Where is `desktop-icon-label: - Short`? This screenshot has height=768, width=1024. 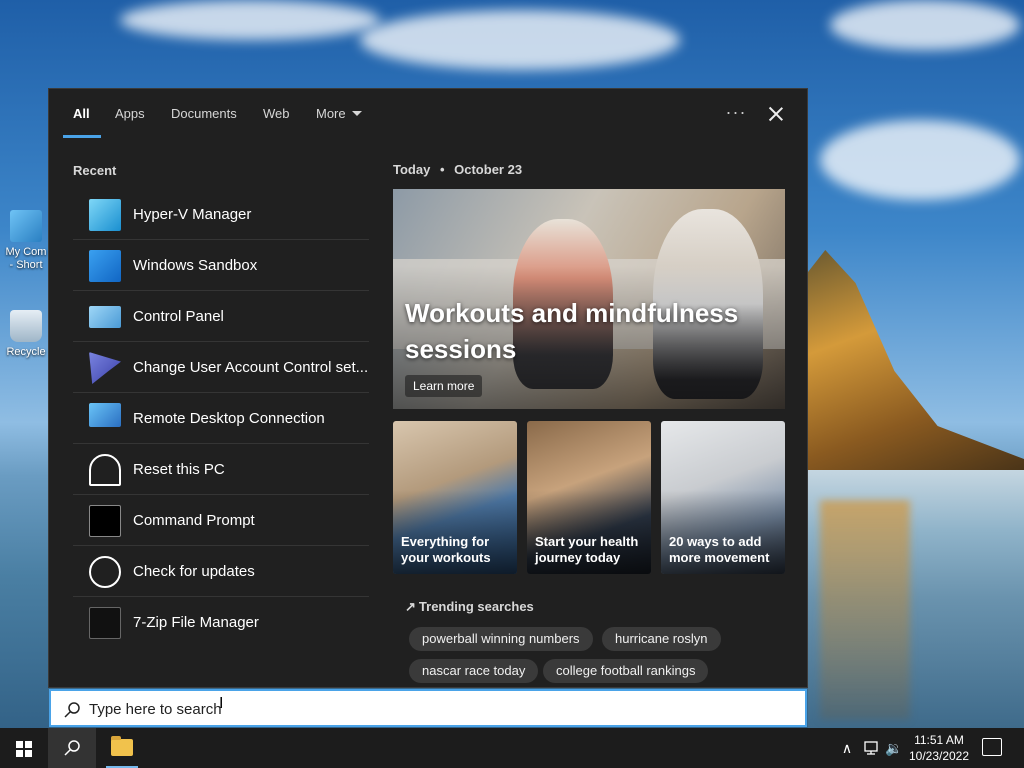
desktop-icon-label: - Short is located at coordinates (26, 265).